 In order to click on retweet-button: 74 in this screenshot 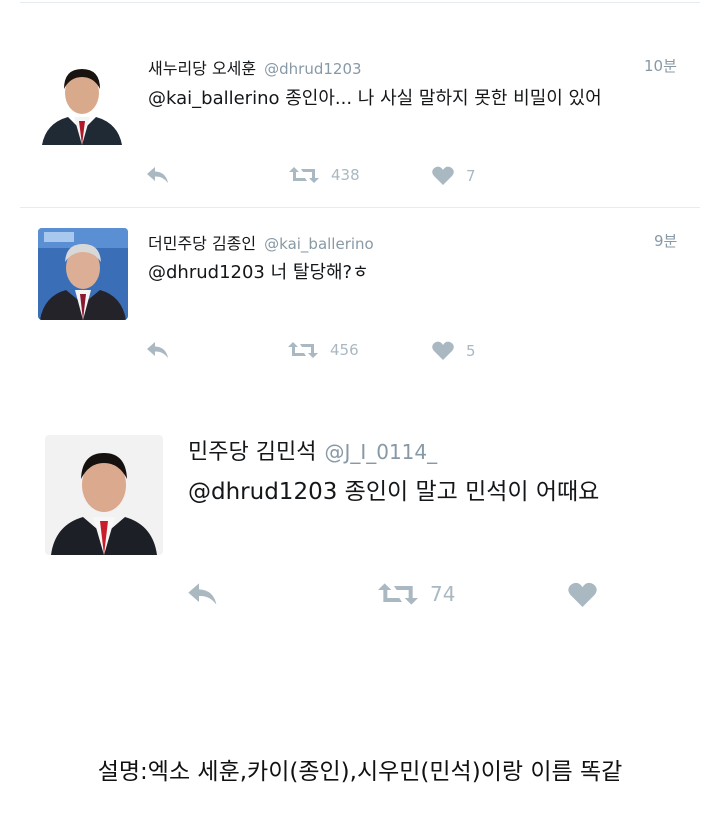, I will do `click(416, 594)`.